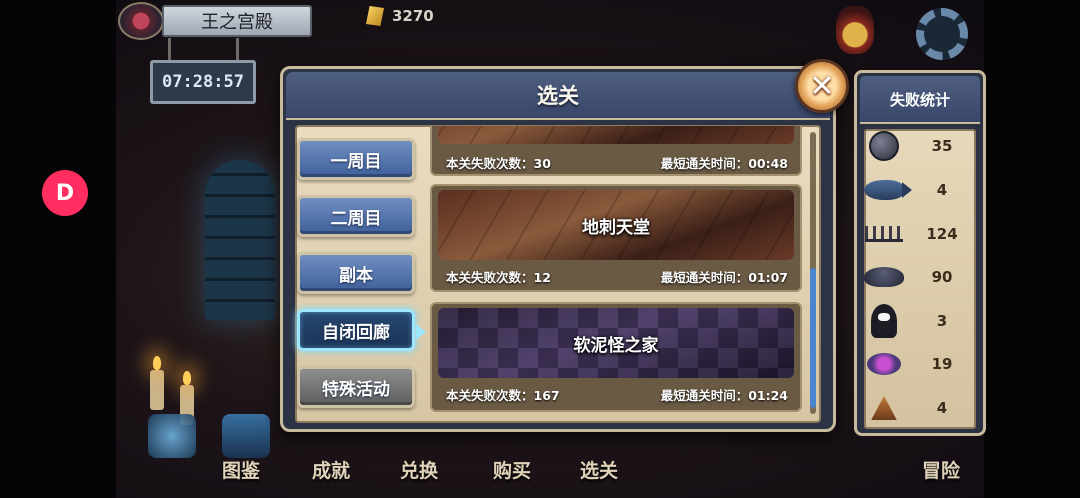  Describe the element at coordinates (512, 469) in the screenshot. I see `nav-purchase: 购买` at that location.